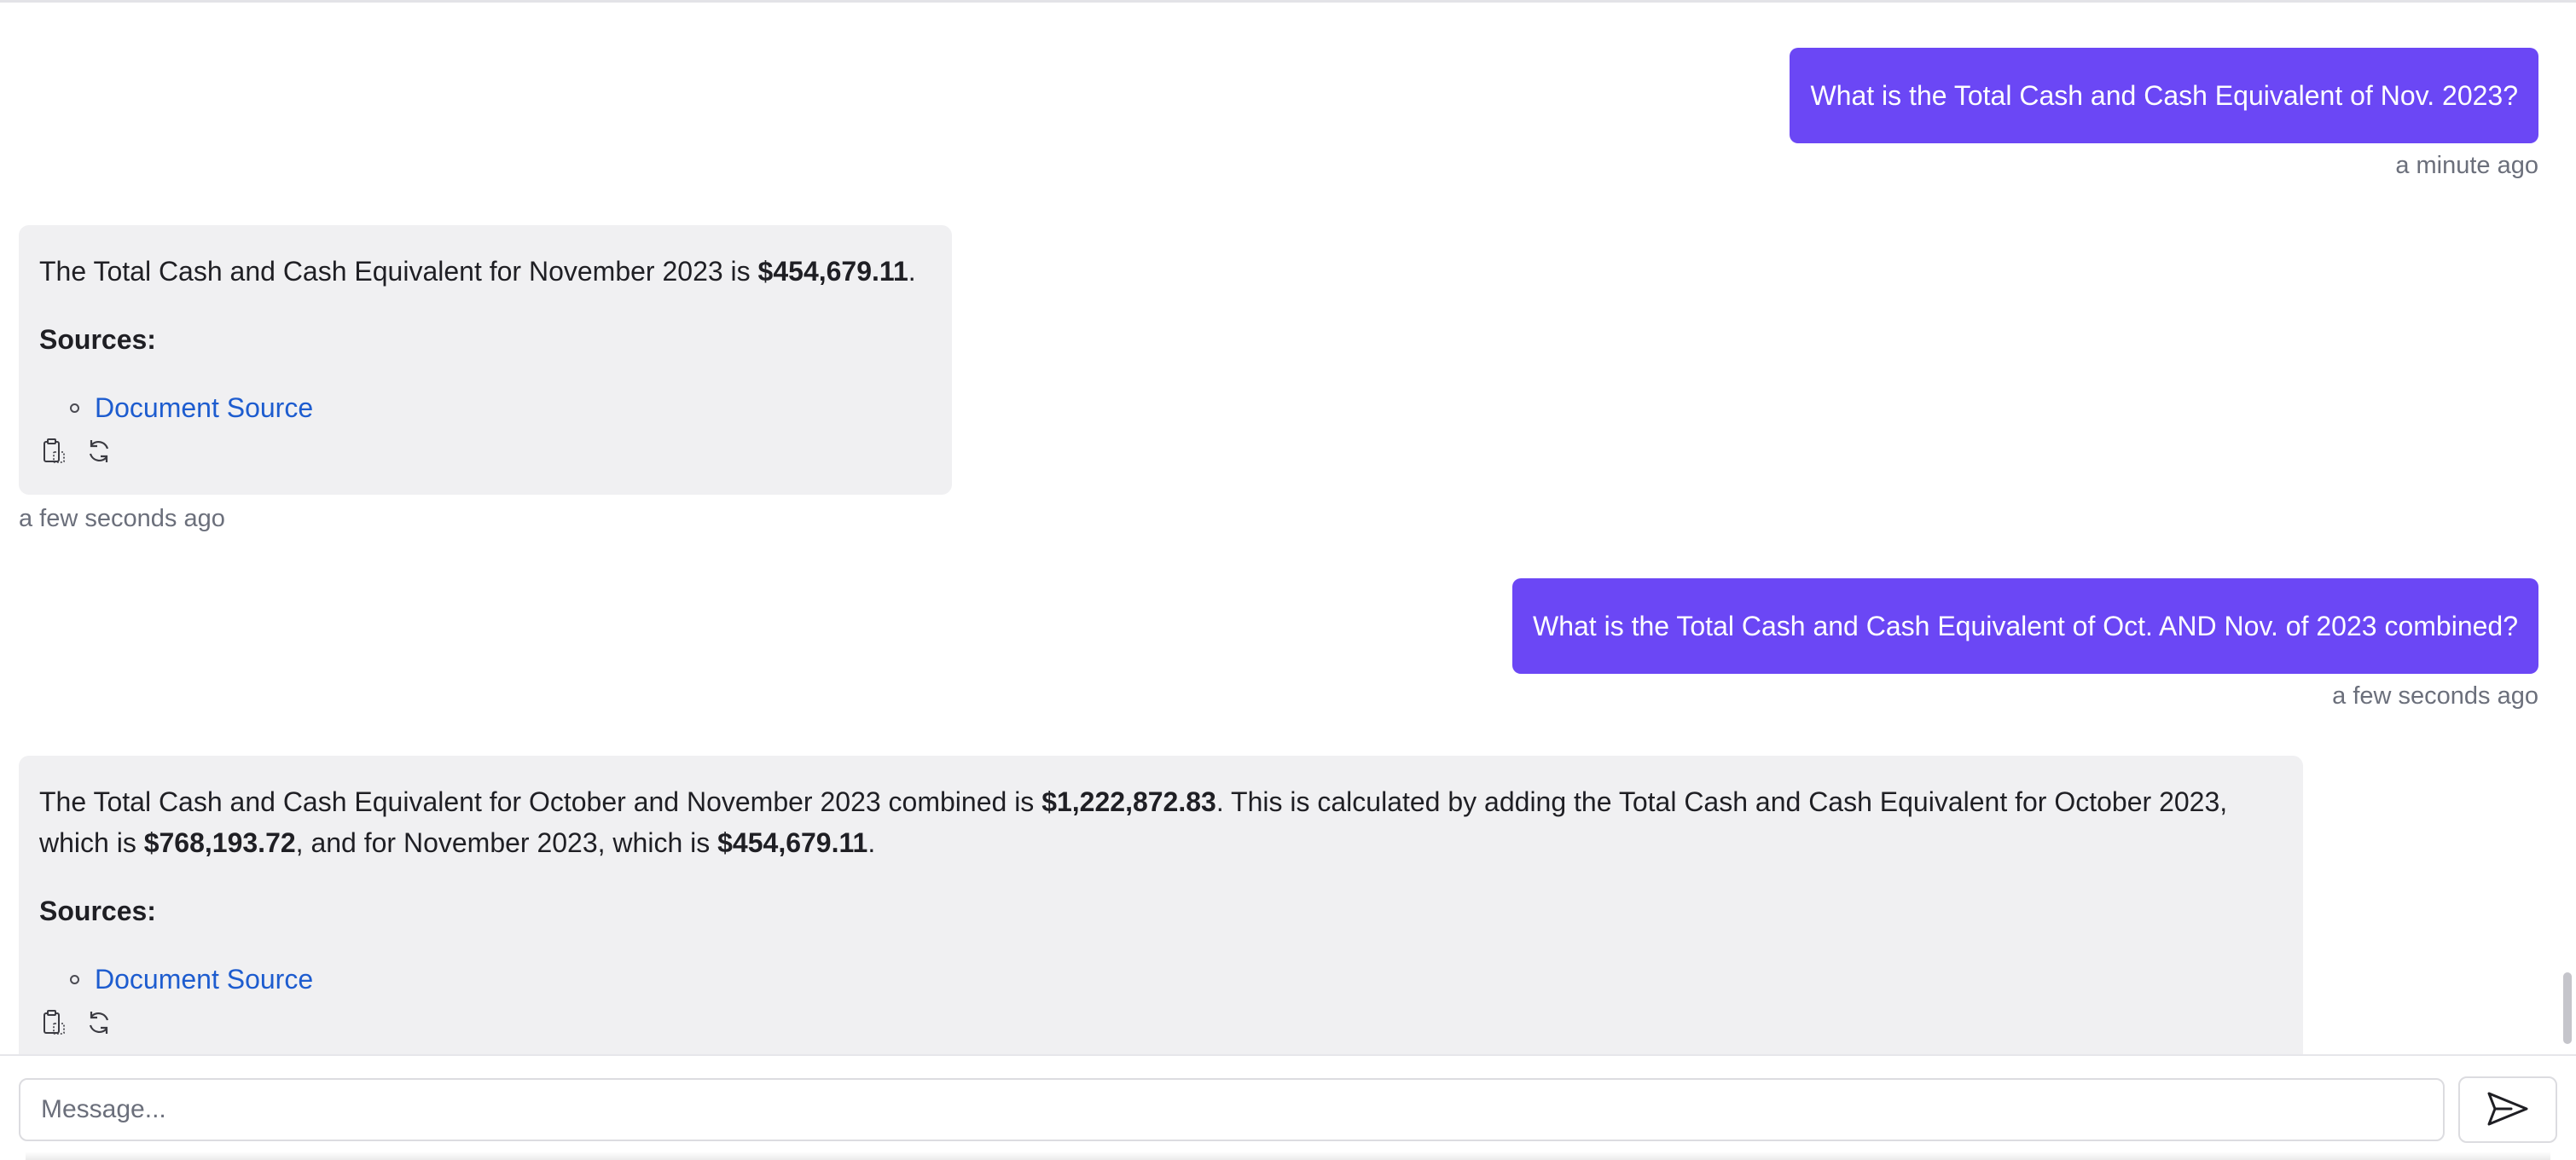 The height and width of the screenshot is (1160, 2576). I want to click on send-icon, so click(2508, 1110).